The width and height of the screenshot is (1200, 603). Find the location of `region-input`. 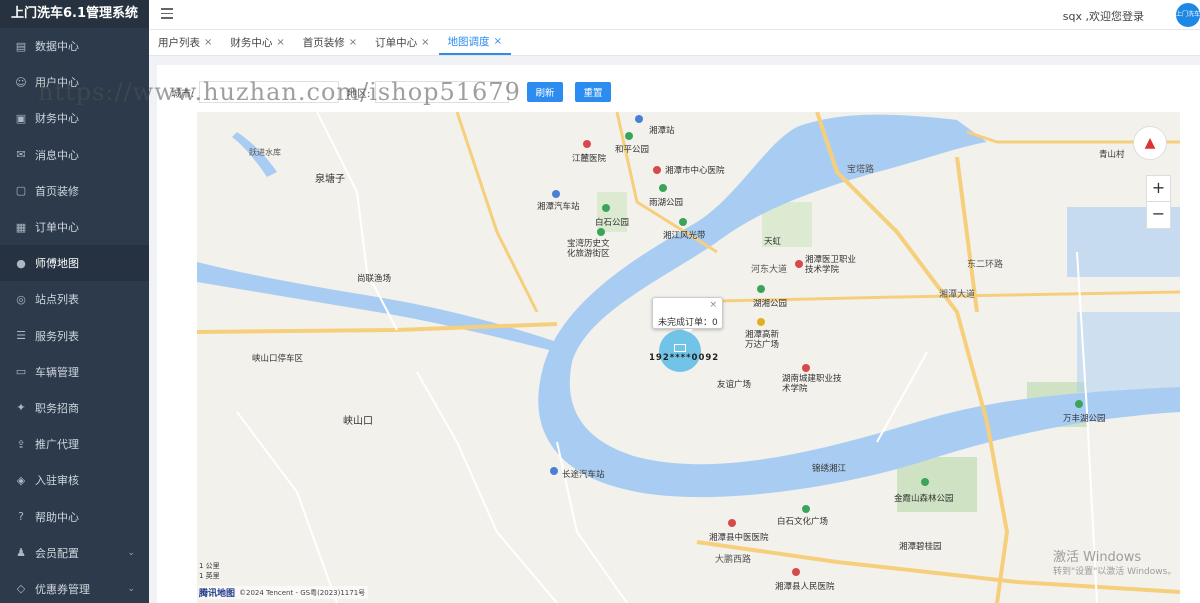

region-input is located at coordinates (442, 92).